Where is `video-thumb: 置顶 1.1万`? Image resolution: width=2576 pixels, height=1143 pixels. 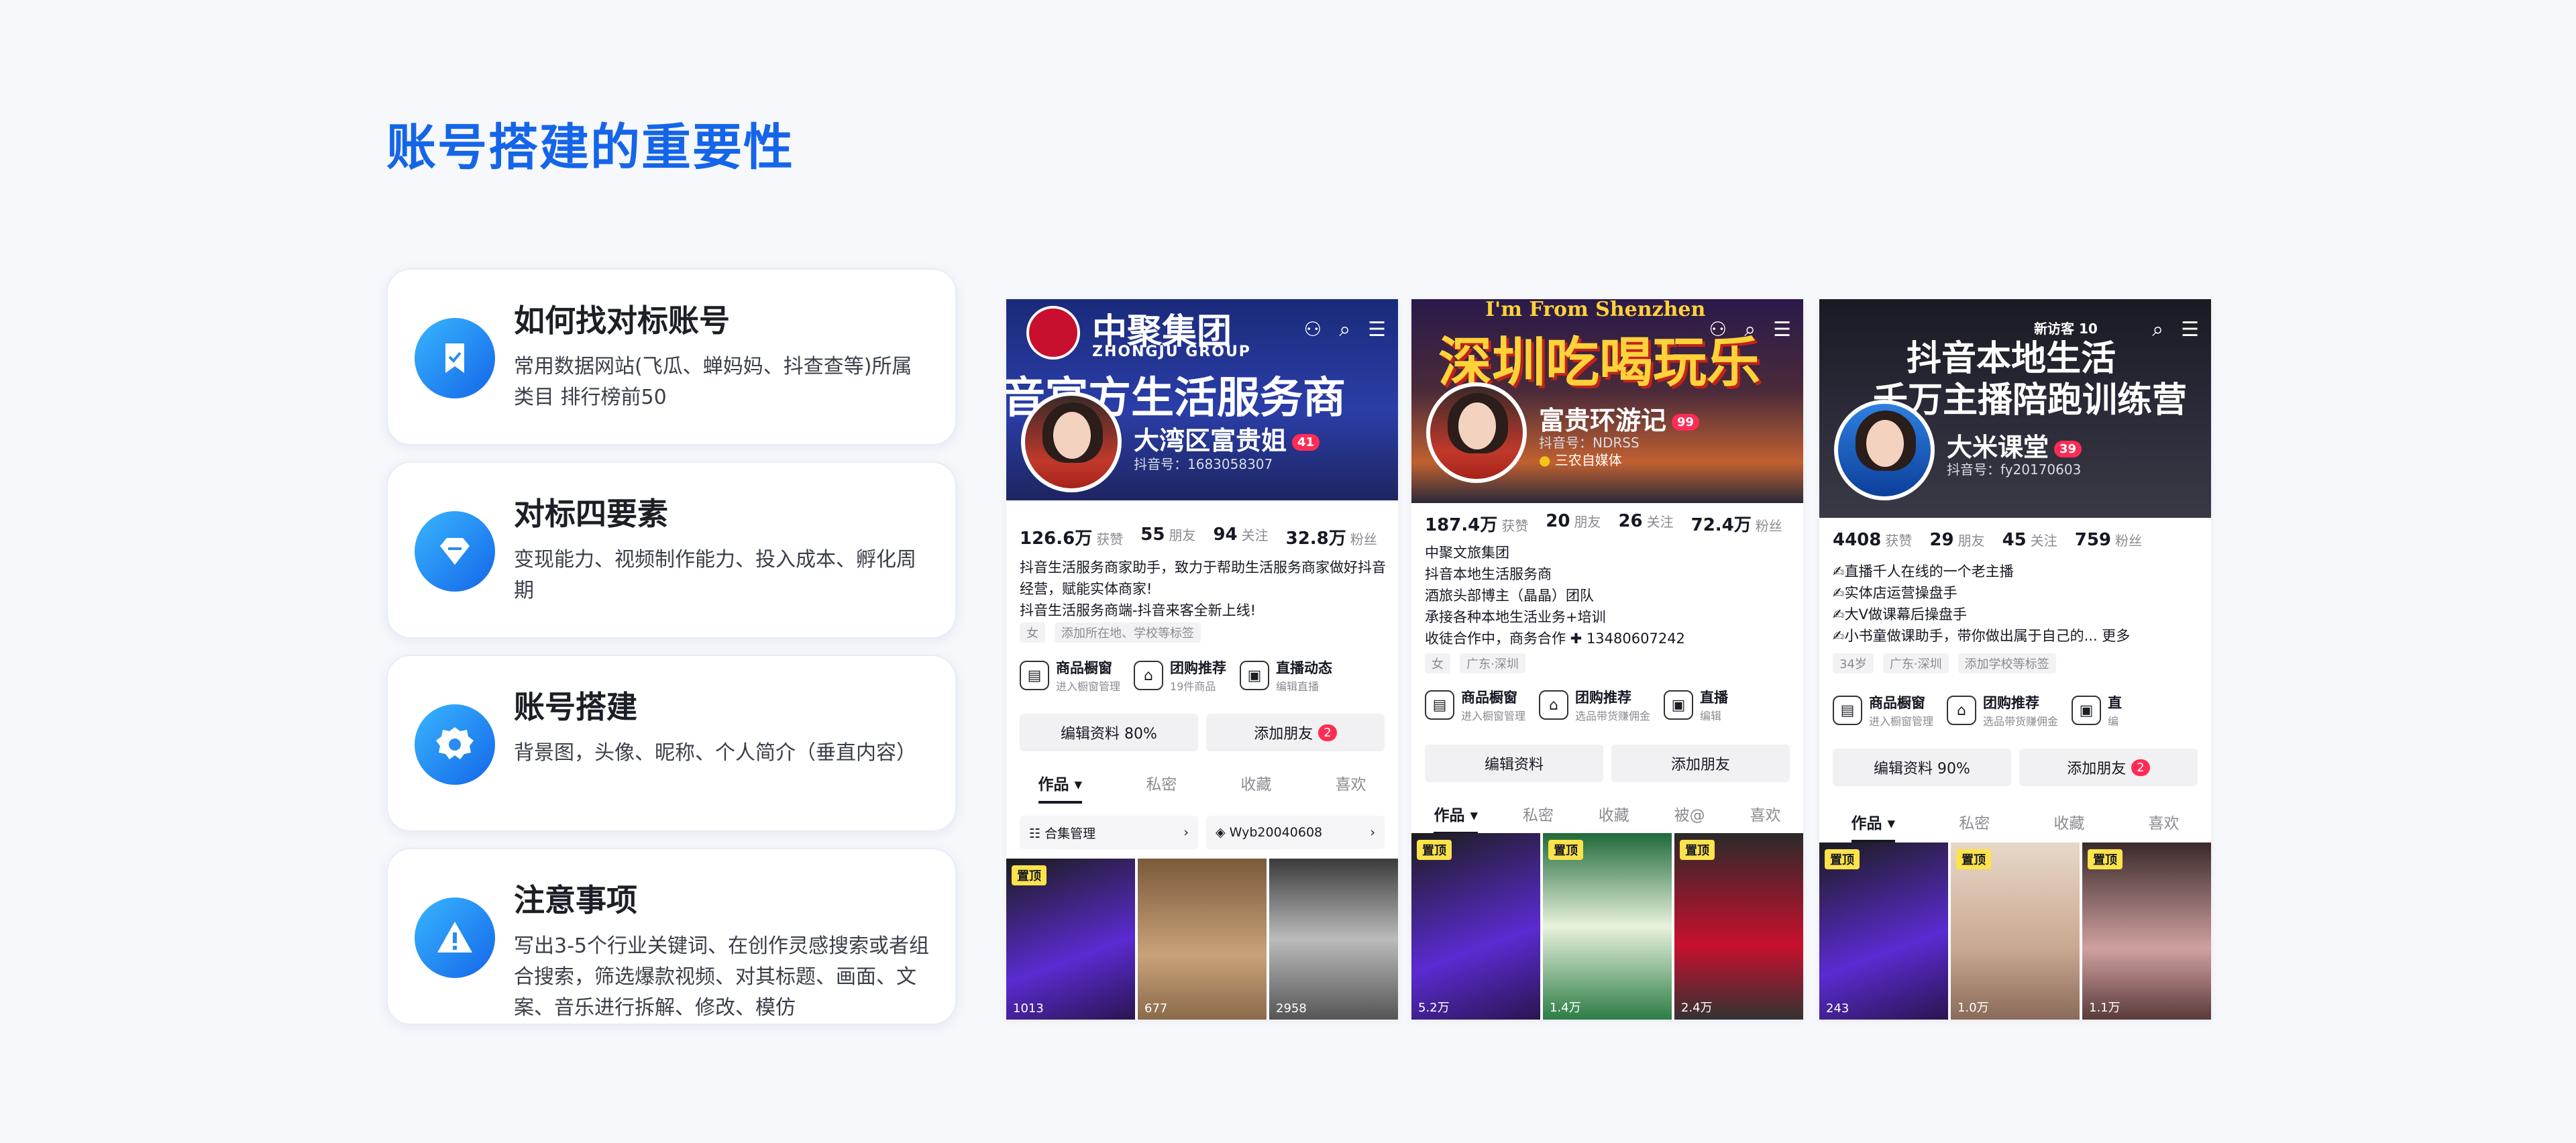
video-thumb: 置顶 1.1万 is located at coordinates (2146, 931).